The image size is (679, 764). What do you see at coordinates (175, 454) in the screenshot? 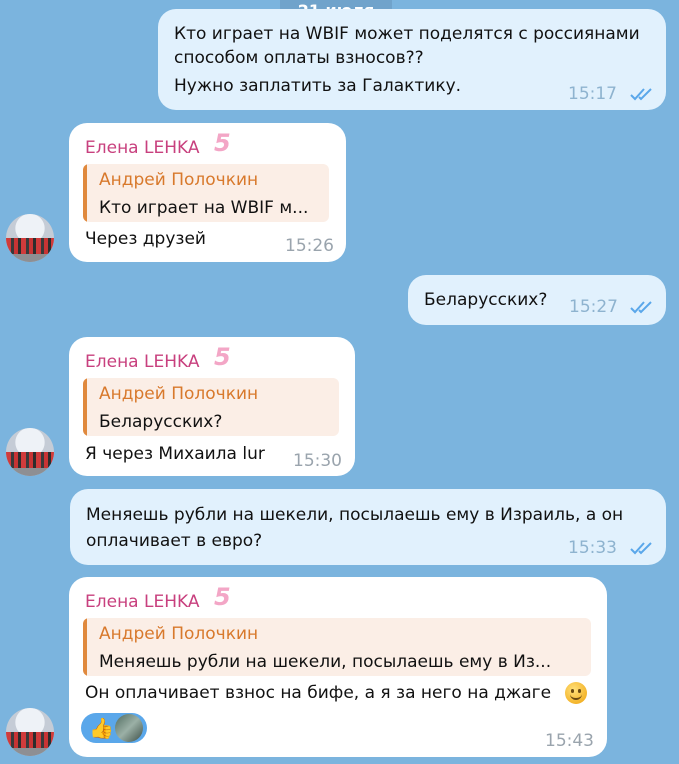
I see `message-text: Я через Михаила lur` at bounding box center [175, 454].